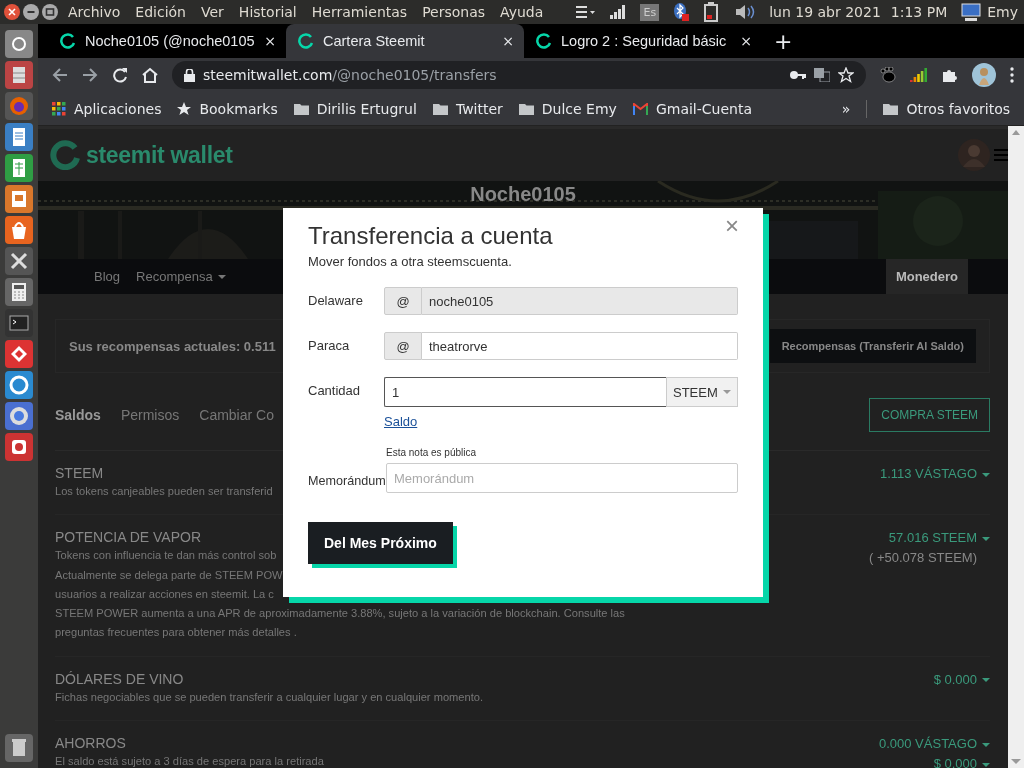 This screenshot has width=1024, height=768. I want to click on balance-description: STEEM POWER aumenta a una APR de aproximadamente 3.88%, sujeto a la variación de blockchain. Consulte las, so click(340, 614).